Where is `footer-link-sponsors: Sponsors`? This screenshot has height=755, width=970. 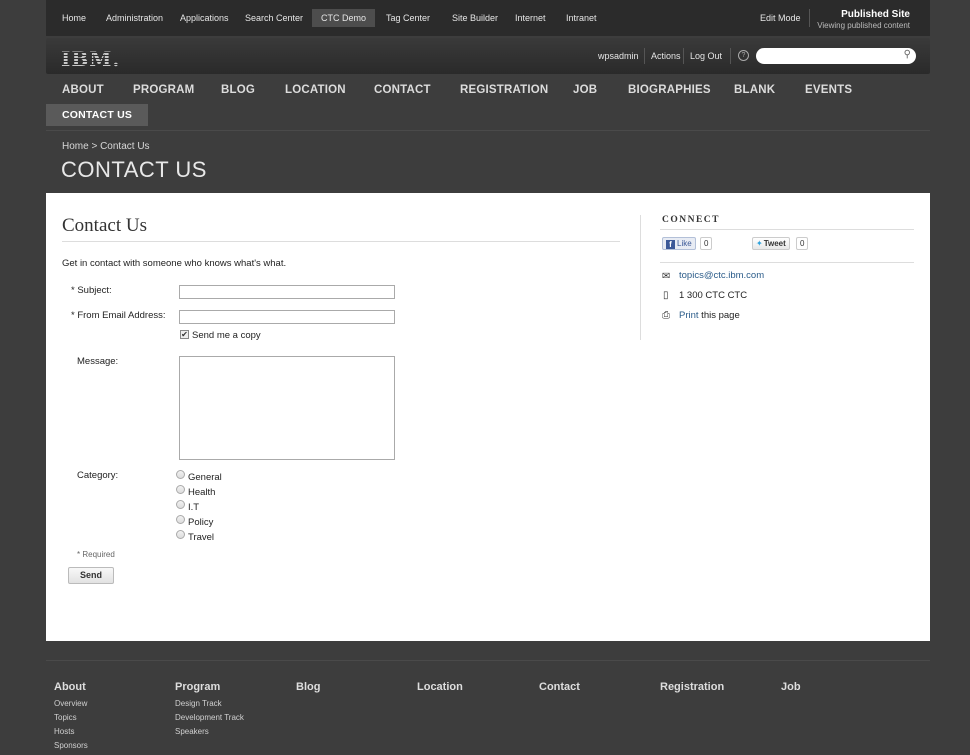
footer-link-sponsors: Sponsors is located at coordinates (71, 745).